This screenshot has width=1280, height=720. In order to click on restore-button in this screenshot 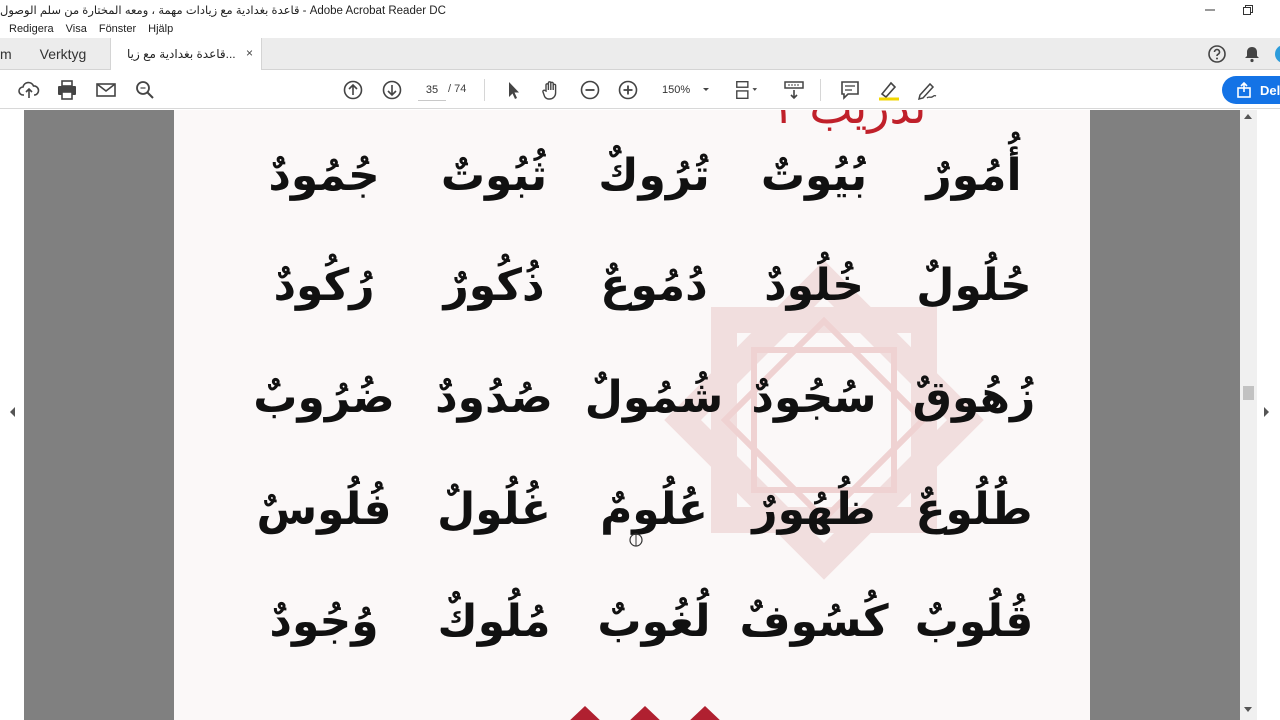, I will do `click(1248, 10)`.